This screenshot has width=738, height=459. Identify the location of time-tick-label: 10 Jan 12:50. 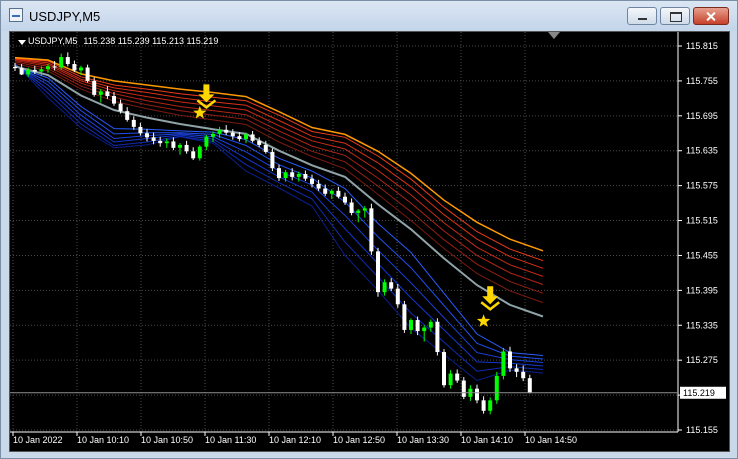
(359, 440).